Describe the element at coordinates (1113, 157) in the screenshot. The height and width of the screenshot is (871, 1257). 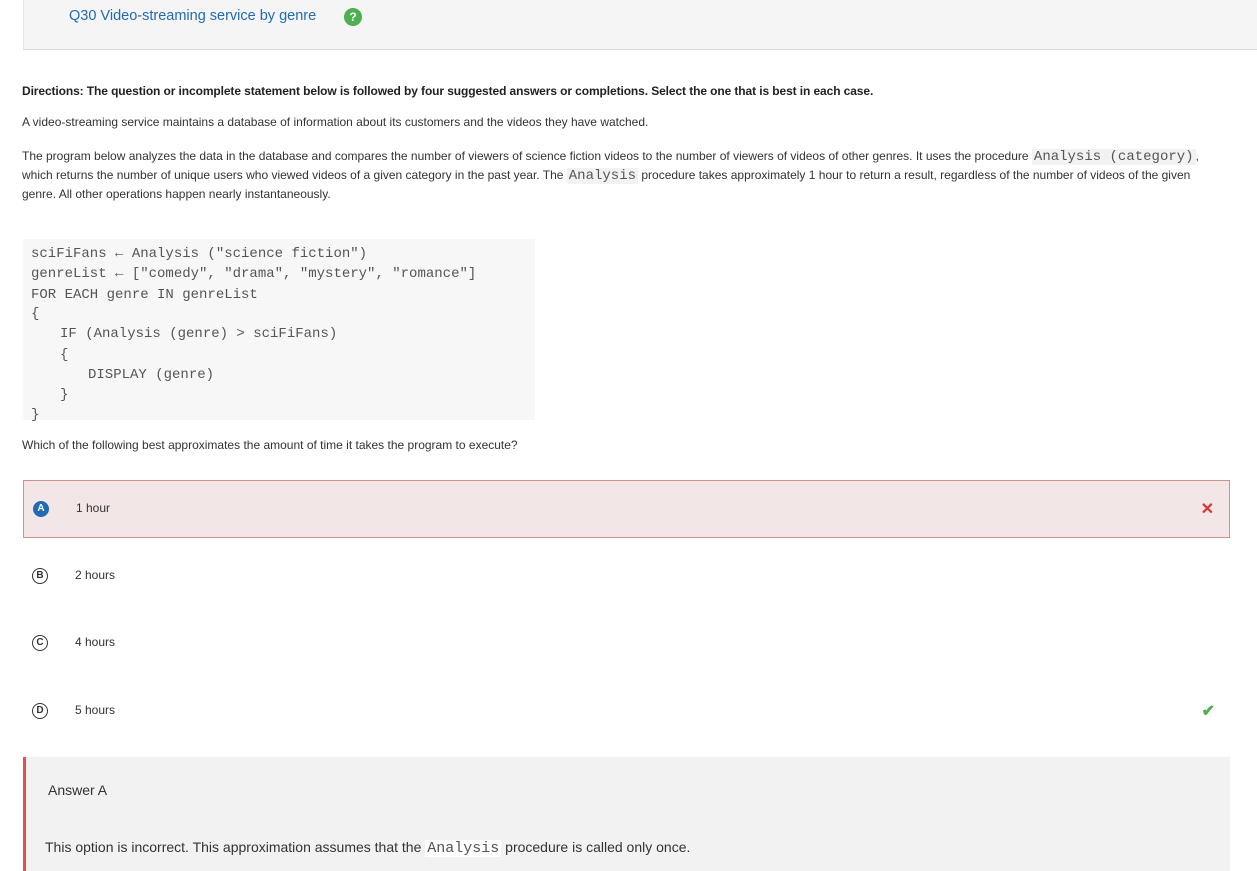
I see `inline-code-analysis-category: Analysis (category)` at that location.